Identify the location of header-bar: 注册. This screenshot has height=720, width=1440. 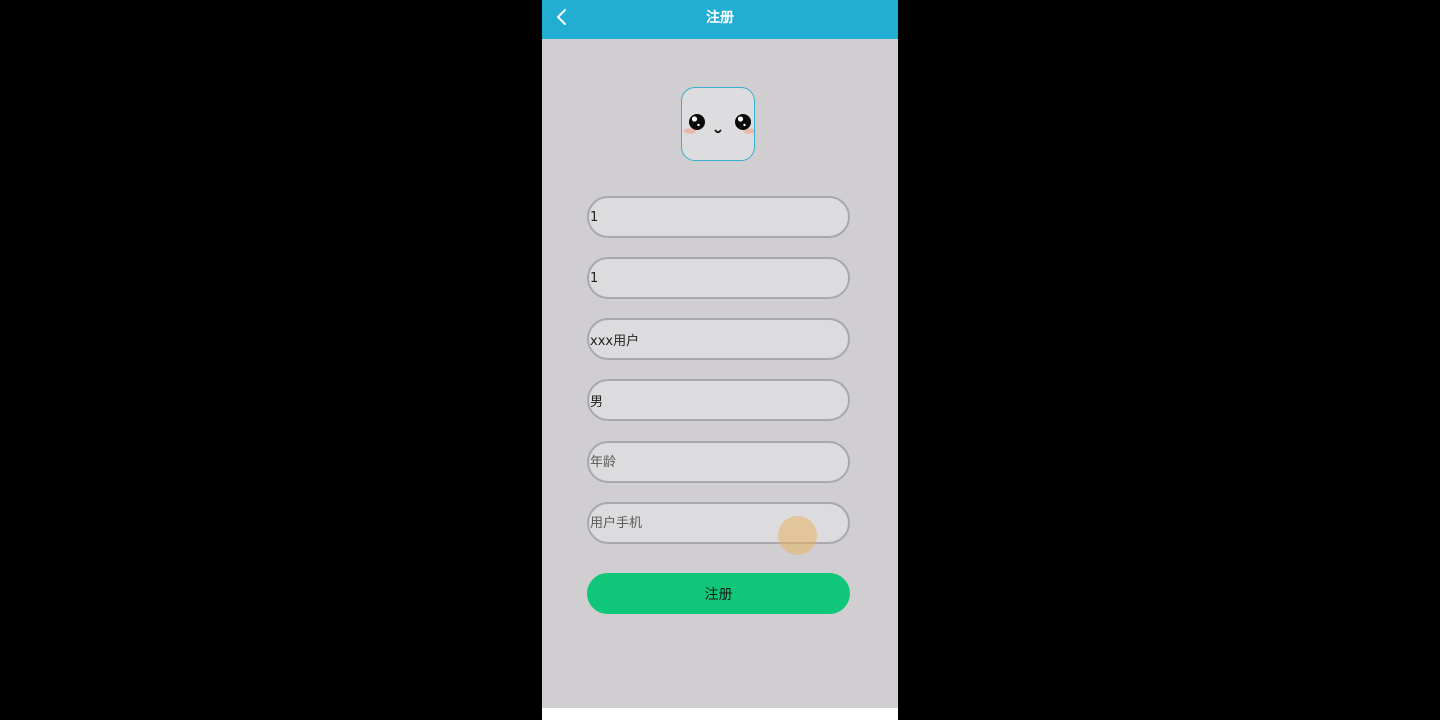
(720, 19).